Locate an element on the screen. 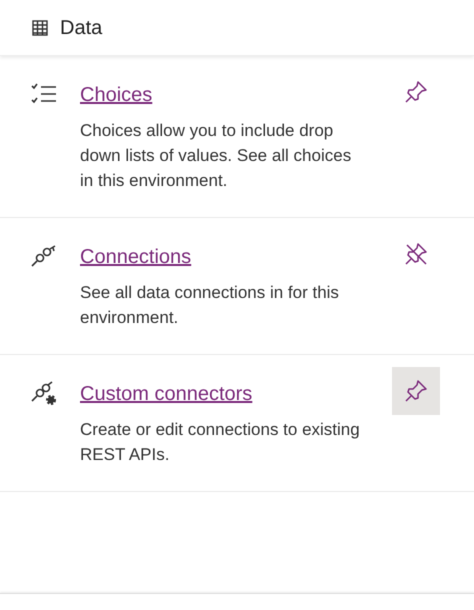 This screenshot has width=474, height=610. item-description: Create or edit connections to existing REST APIs. is located at coordinates (220, 442).